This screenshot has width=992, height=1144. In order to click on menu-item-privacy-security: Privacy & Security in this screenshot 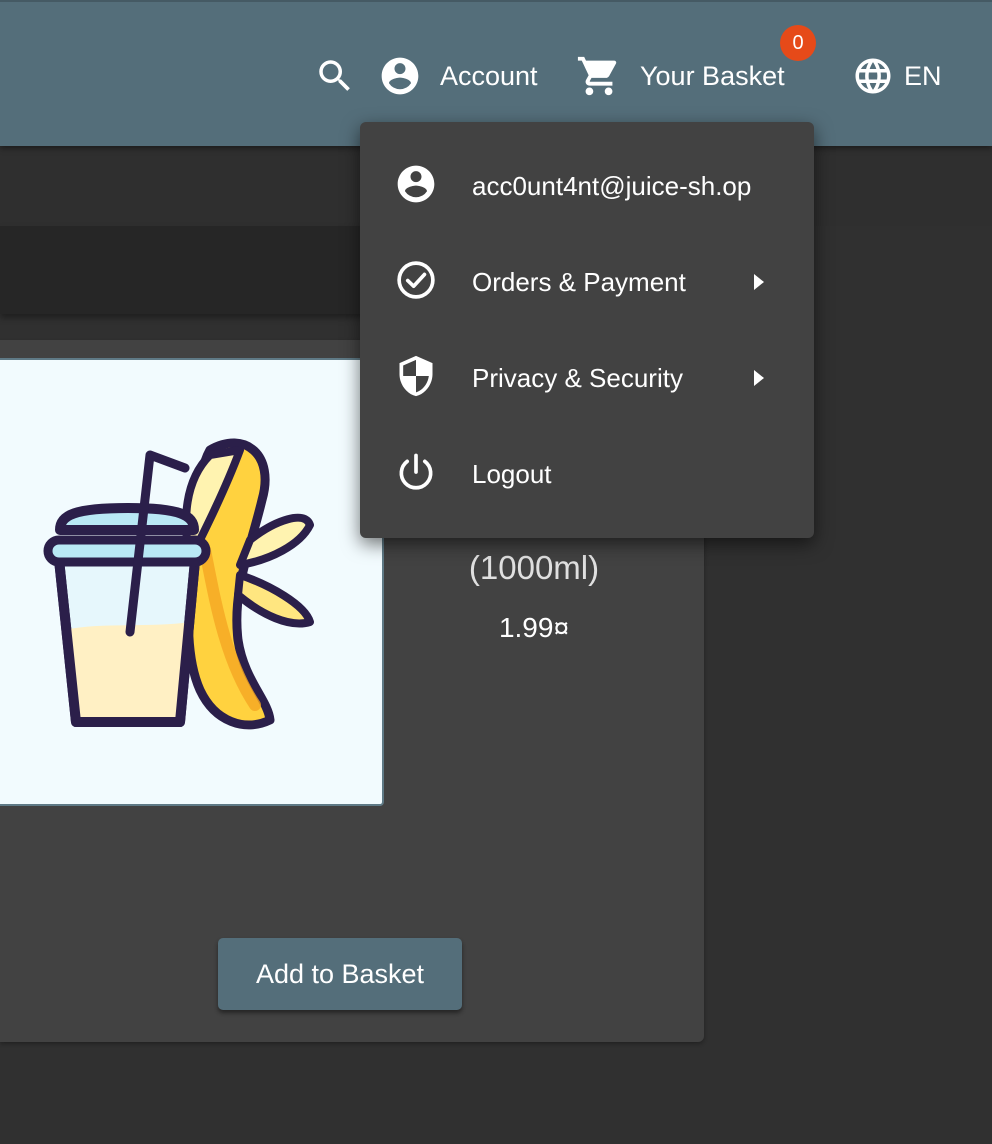, I will do `click(587, 378)`.